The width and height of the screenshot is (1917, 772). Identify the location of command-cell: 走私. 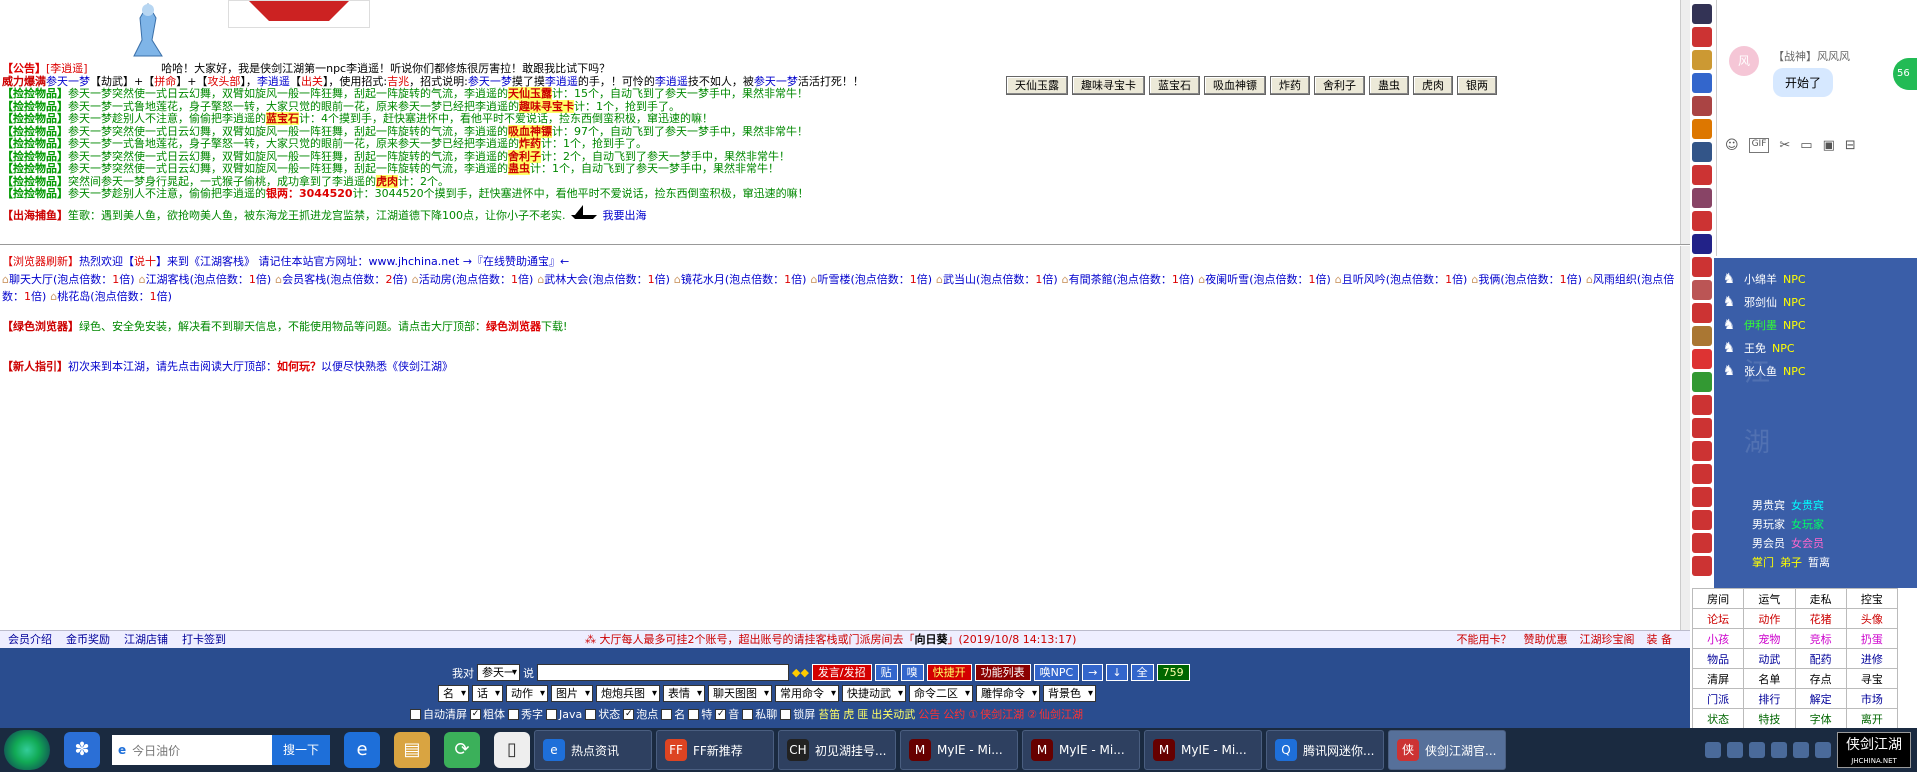
(1820, 598).